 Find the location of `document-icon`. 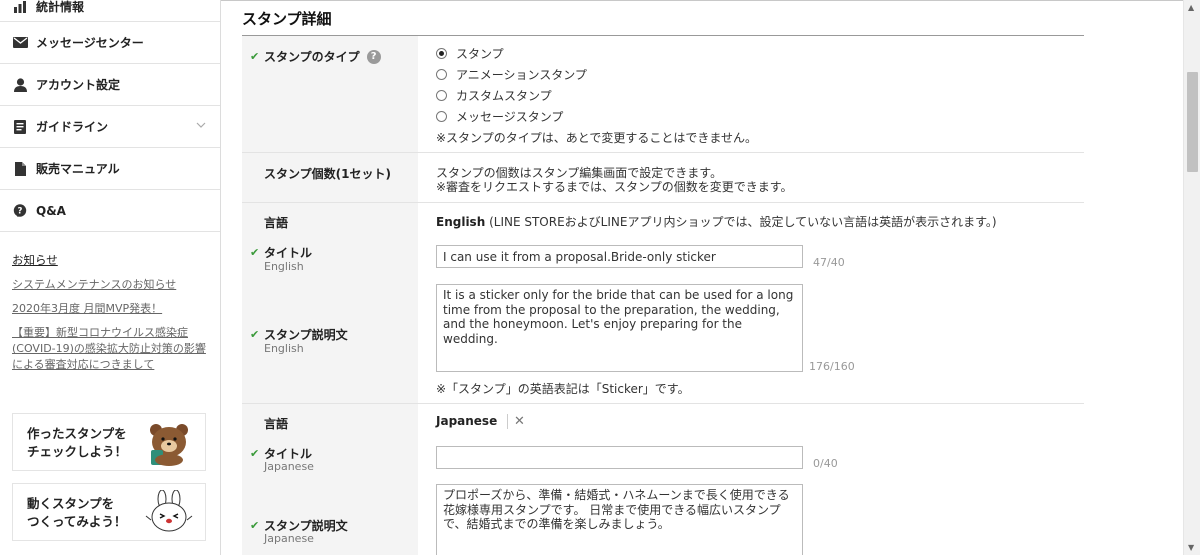

document-icon is located at coordinates (20, 127).